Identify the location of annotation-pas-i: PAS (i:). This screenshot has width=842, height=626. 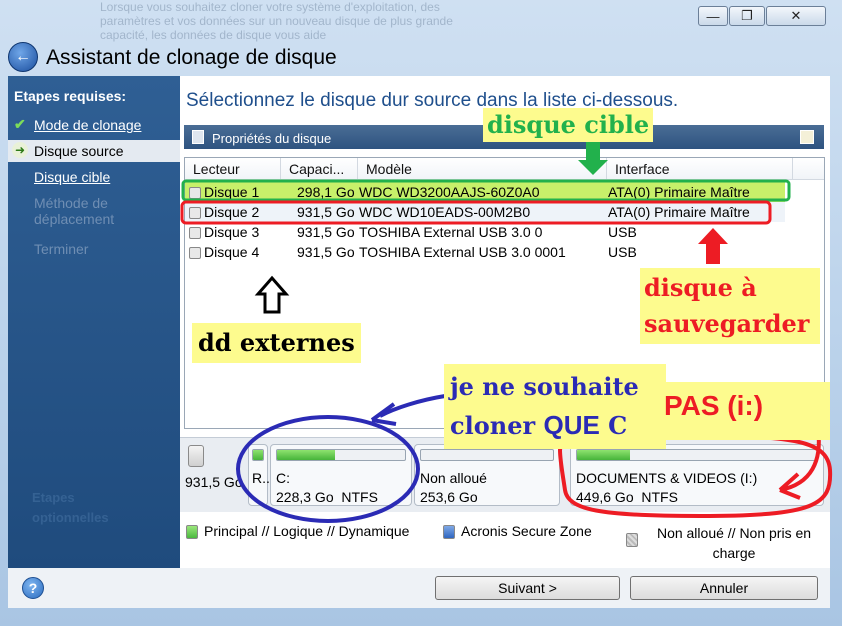
(743, 411).